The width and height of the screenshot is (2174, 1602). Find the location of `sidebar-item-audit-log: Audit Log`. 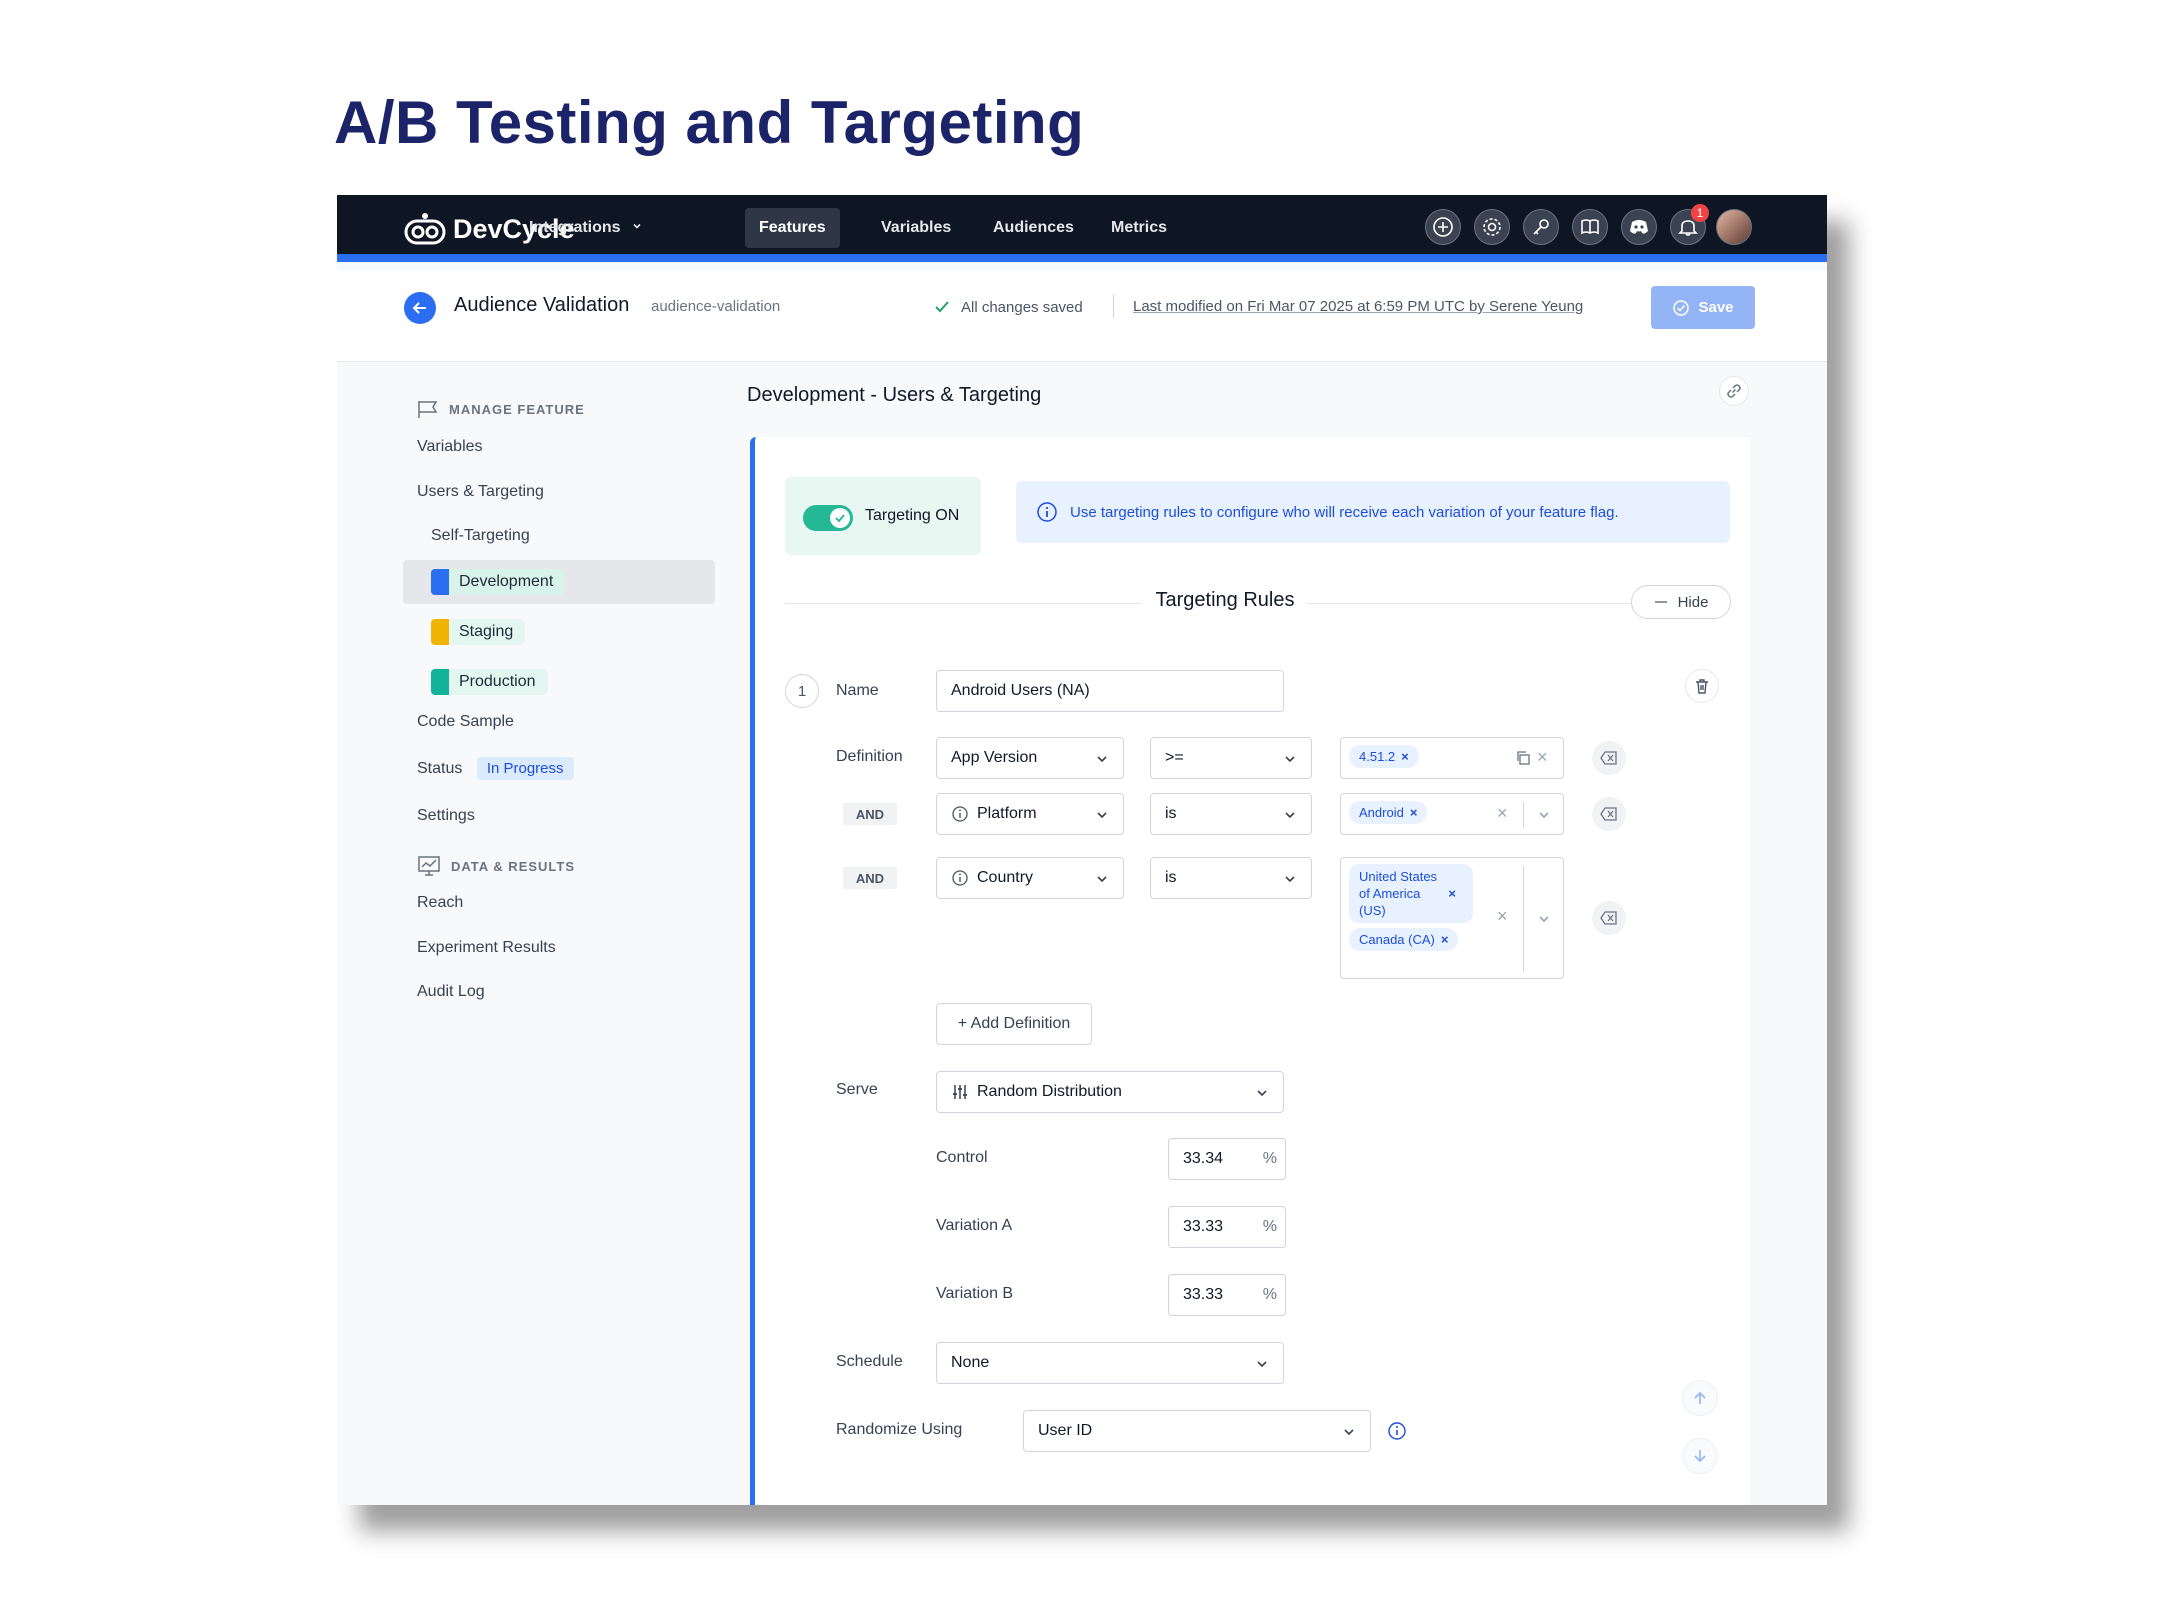

sidebar-item-audit-log: Audit Log is located at coordinates (451, 992).